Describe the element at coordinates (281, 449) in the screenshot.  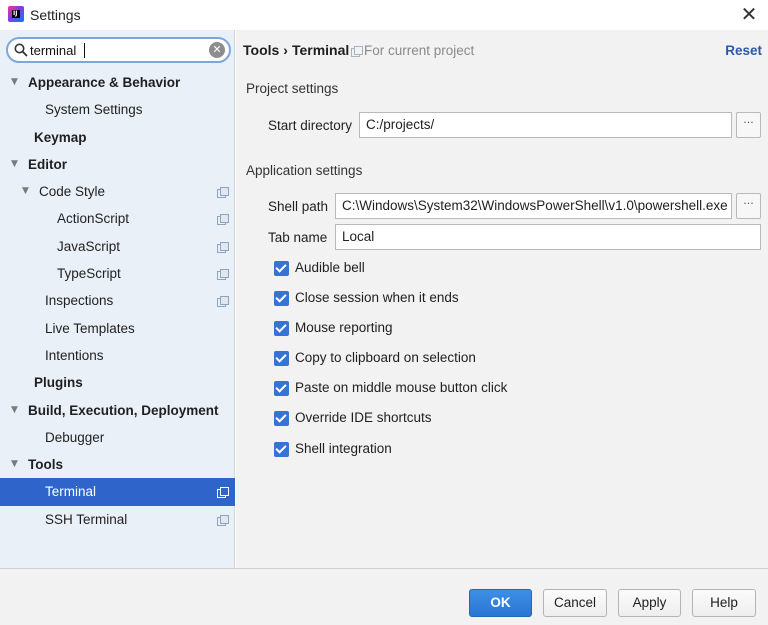
I see `shell-integration-checkbox` at that location.